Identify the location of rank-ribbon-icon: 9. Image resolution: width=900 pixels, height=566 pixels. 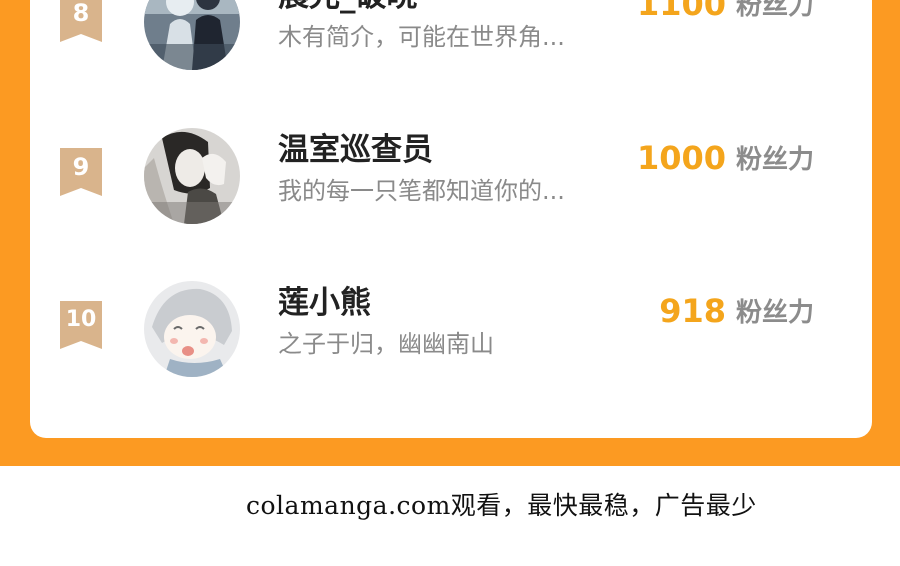
(81, 173).